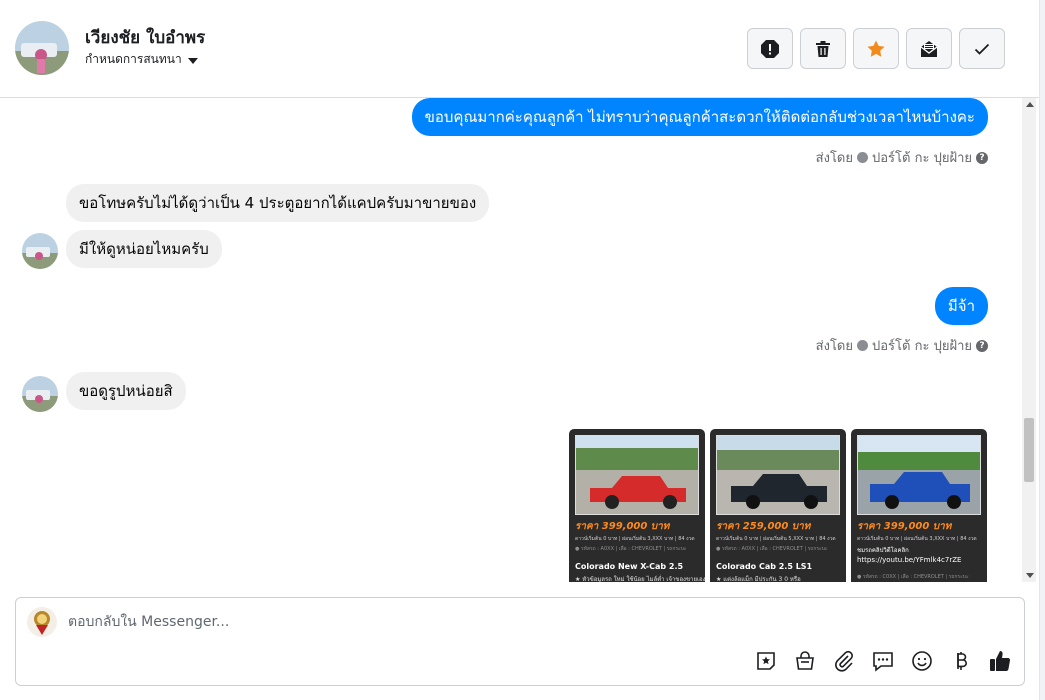  I want to click on attach-button, so click(843, 660).